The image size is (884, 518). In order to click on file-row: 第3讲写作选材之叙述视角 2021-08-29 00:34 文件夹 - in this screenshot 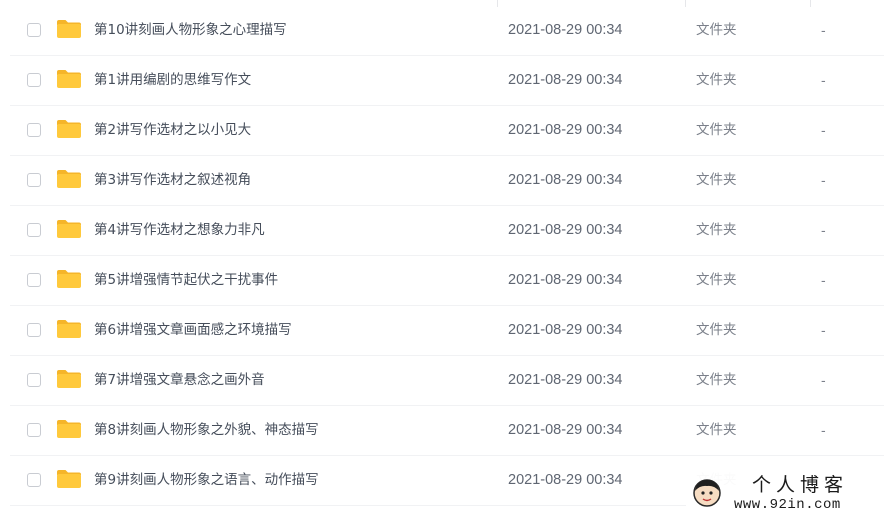, I will do `click(447, 181)`.